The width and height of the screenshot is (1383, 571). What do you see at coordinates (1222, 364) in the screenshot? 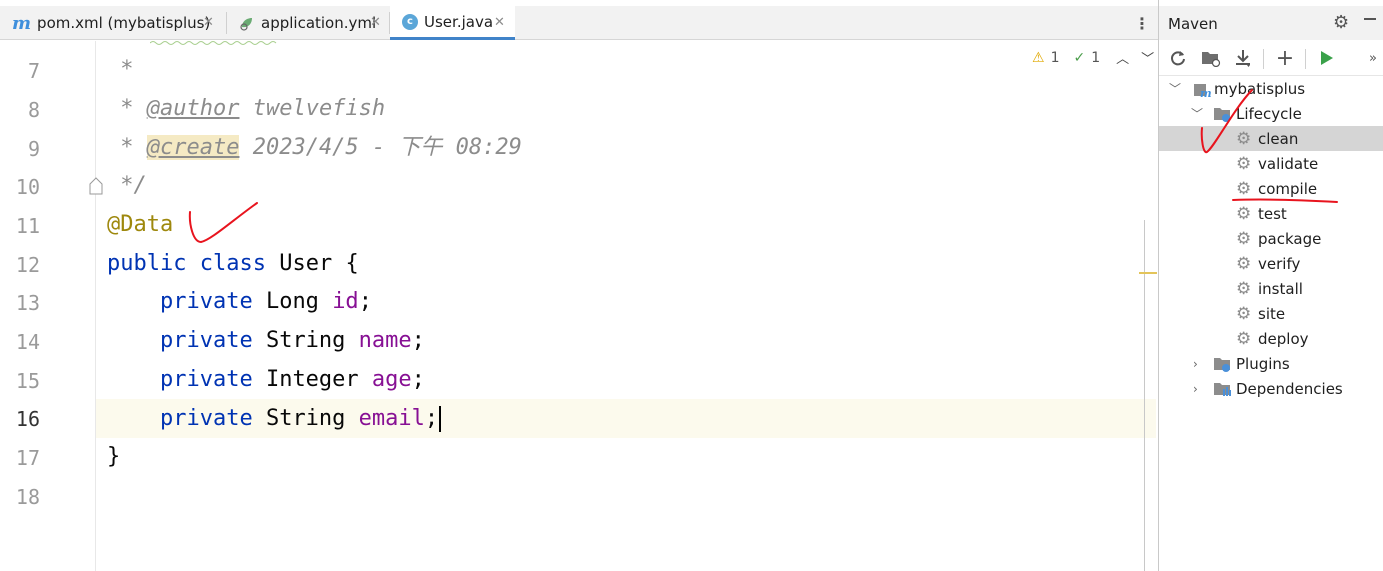
I see `plugins-folder-icon` at bounding box center [1222, 364].